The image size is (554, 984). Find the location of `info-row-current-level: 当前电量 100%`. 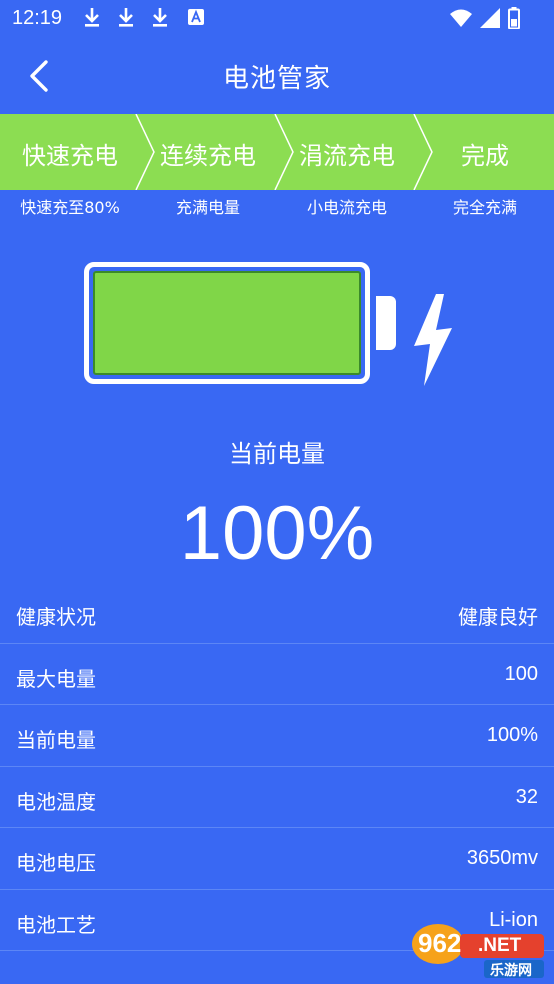

info-row-current-level: 当前电量 100% is located at coordinates (277, 736).